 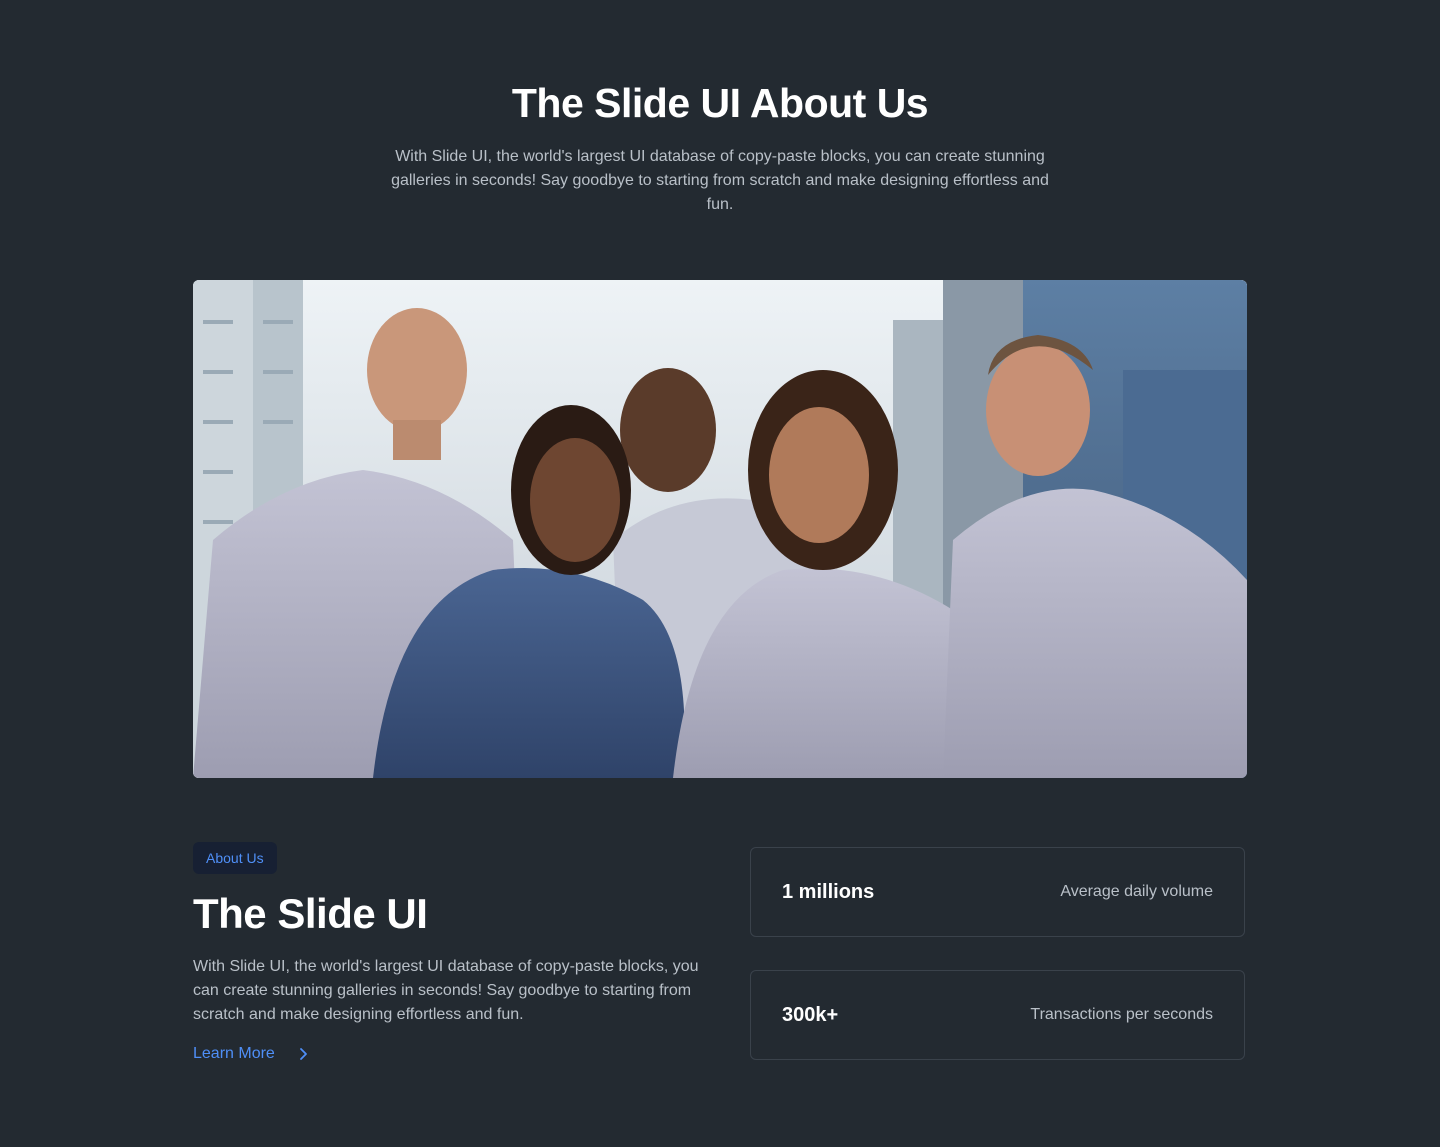 What do you see at coordinates (1136, 891) in the screenshot?
I see `stat-label: Average daily volume` at bounding box center [1136, 891].